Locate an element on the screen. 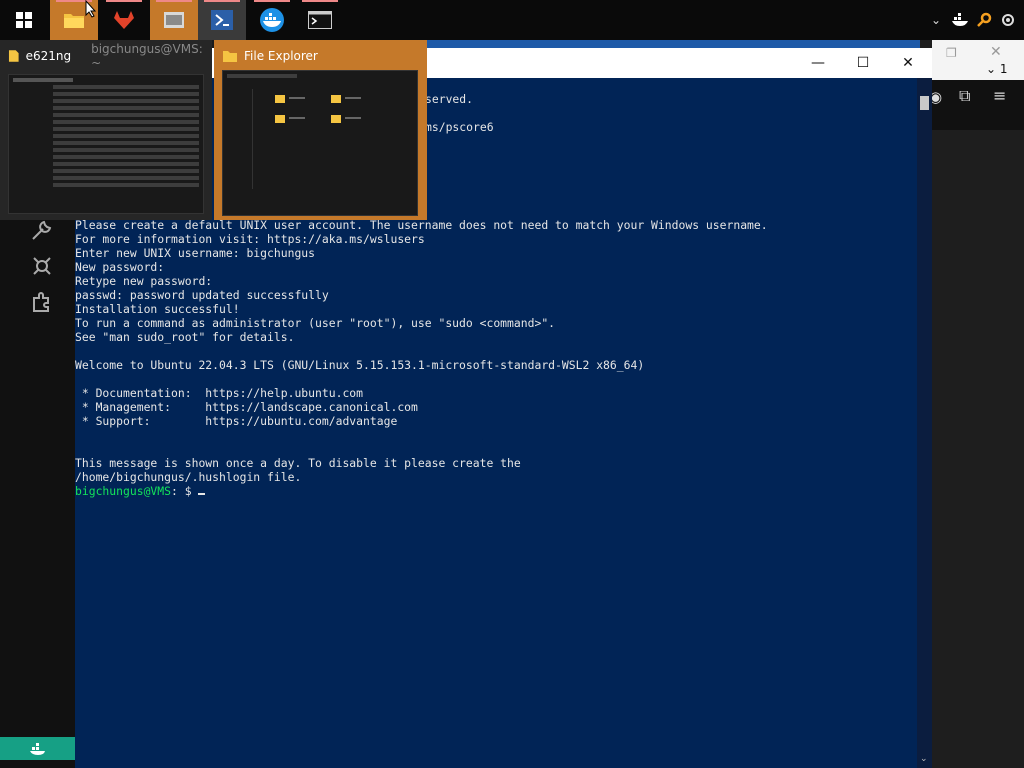  text-cursor is located at coordinates (202, 494).